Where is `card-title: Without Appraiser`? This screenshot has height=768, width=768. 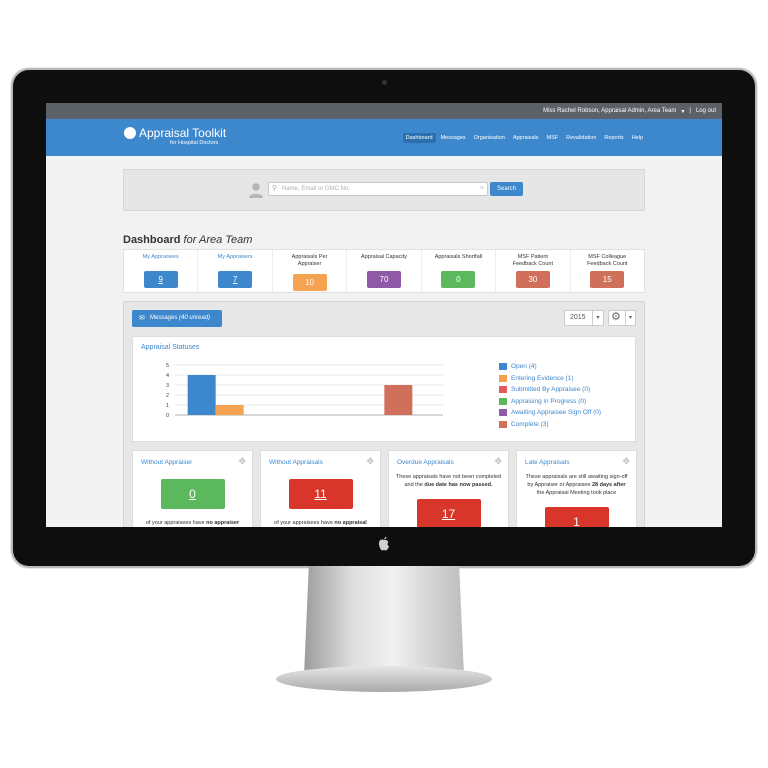
card-title: Without Appraiser is located at coordinates (166, 462).